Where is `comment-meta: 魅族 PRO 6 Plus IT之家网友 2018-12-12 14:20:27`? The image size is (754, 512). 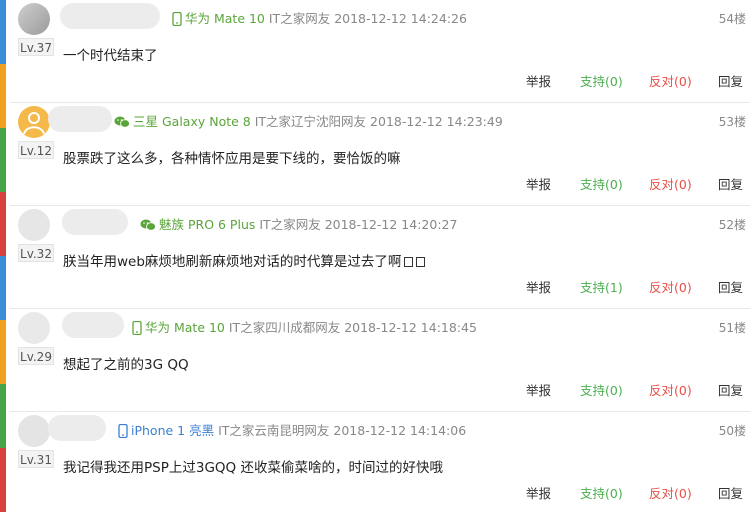
comment-meta: 魅族 PRO 6 Plus IT之家网友 2018-12-12 14:20:27 is located at coordinates (298, 225).